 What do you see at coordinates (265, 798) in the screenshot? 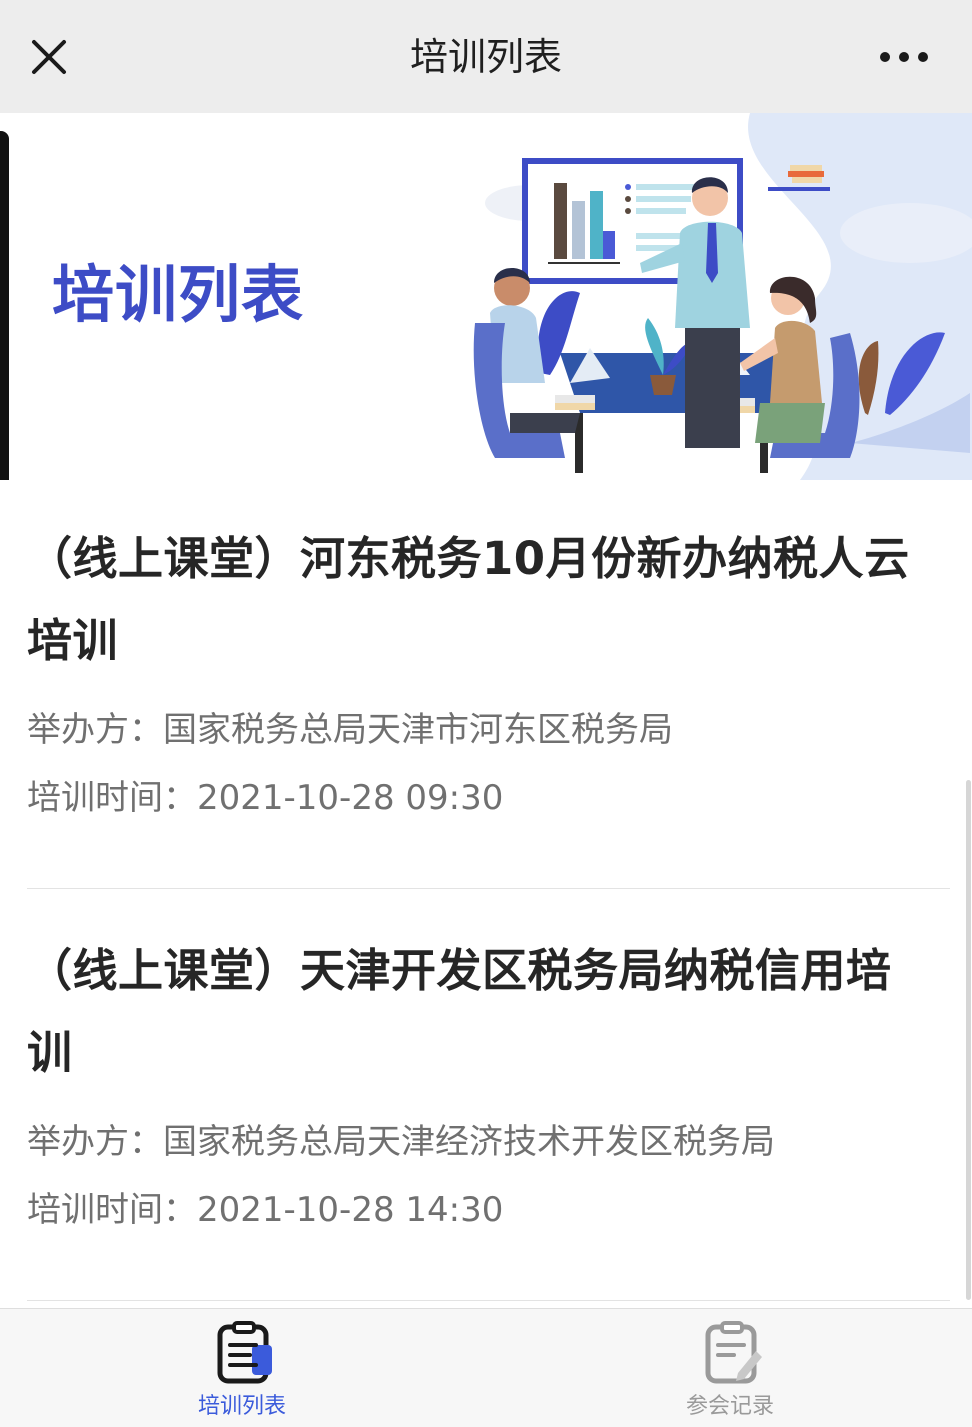
I see `training-time: 培训时间：2021-10-28 09:30` at bounding box center [265, 798].